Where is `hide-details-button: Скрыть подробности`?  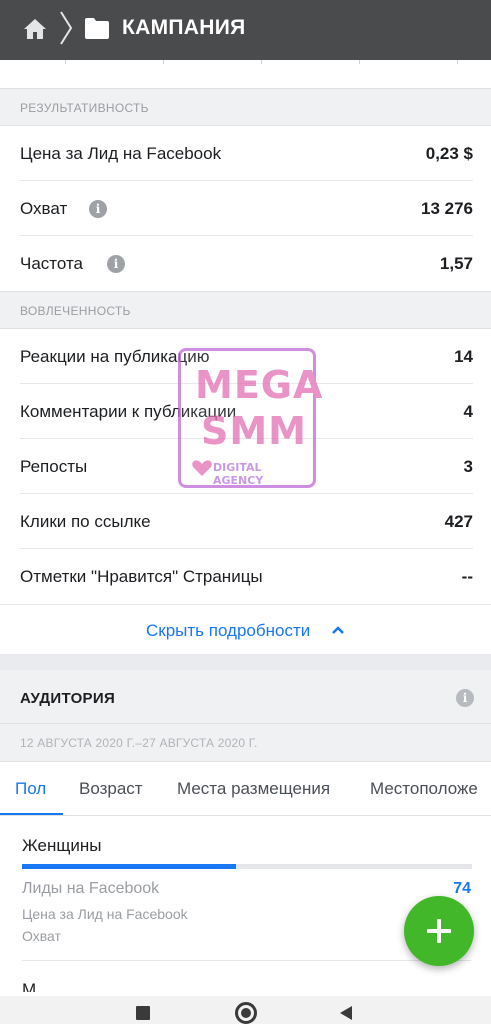
hide-details-button: Скрыть подробности is located at coordinates (245, 629).